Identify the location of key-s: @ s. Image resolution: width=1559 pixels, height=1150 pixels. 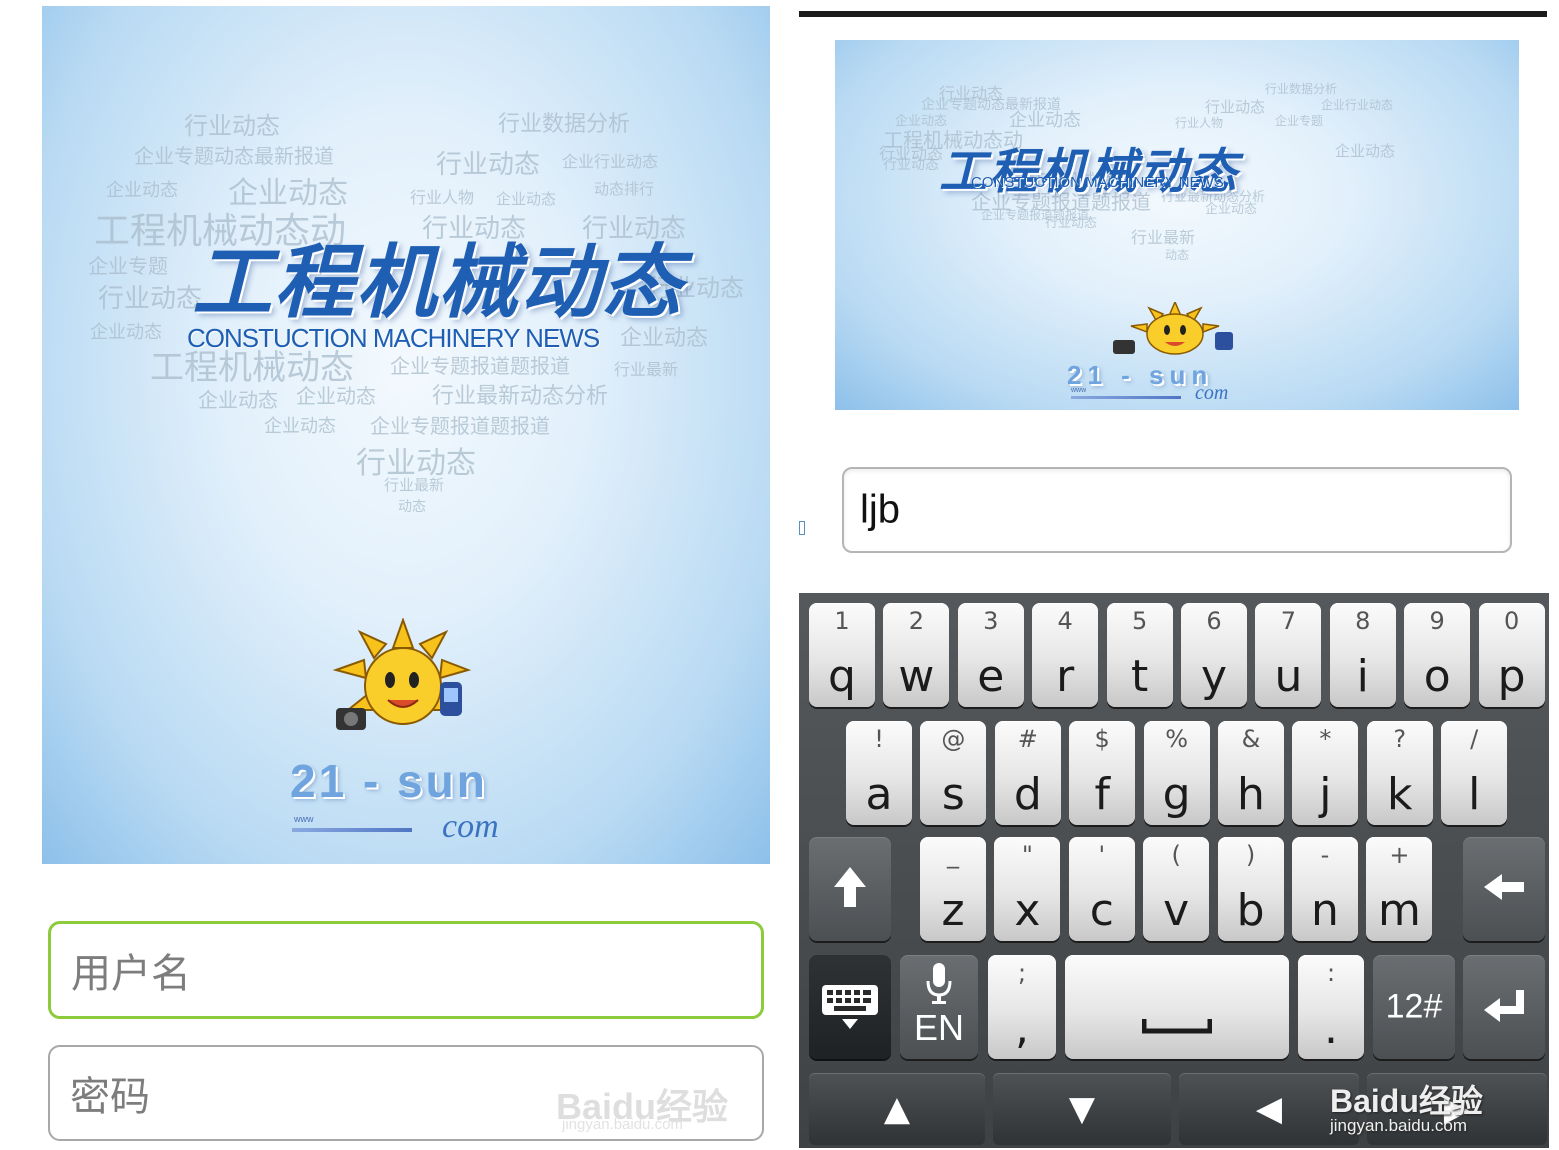
(953, 773).